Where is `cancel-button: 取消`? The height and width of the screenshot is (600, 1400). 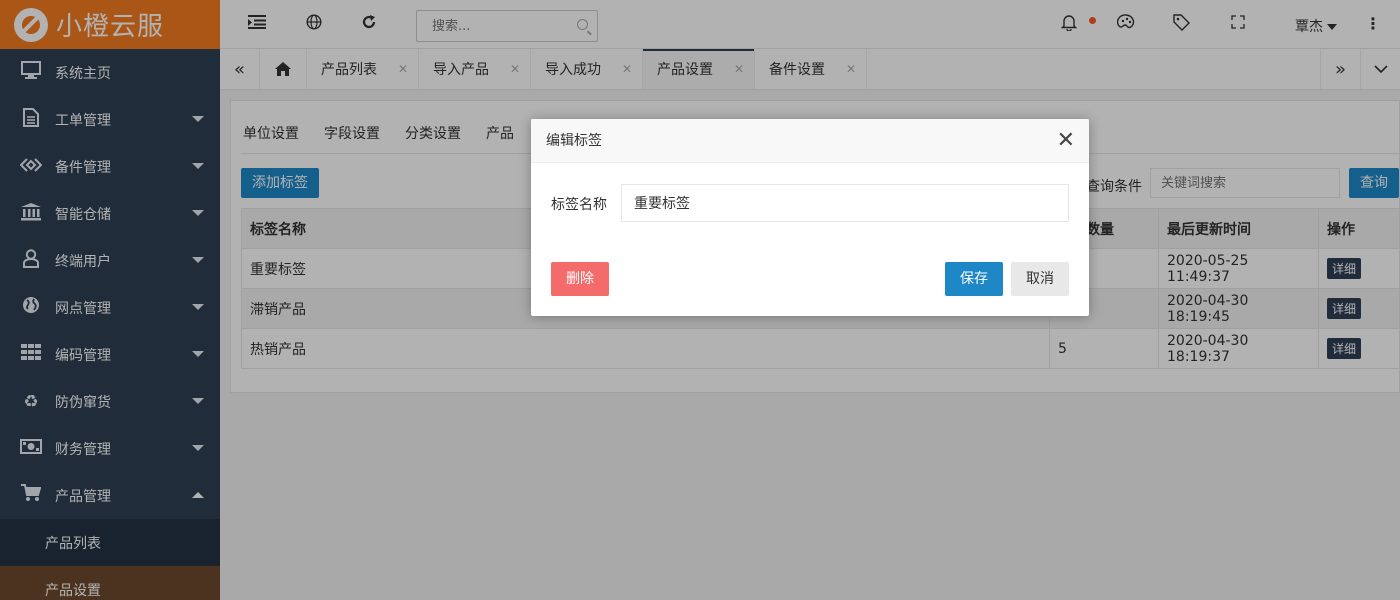 cancel-button: 取消 is located at coordinates (1040, 279).